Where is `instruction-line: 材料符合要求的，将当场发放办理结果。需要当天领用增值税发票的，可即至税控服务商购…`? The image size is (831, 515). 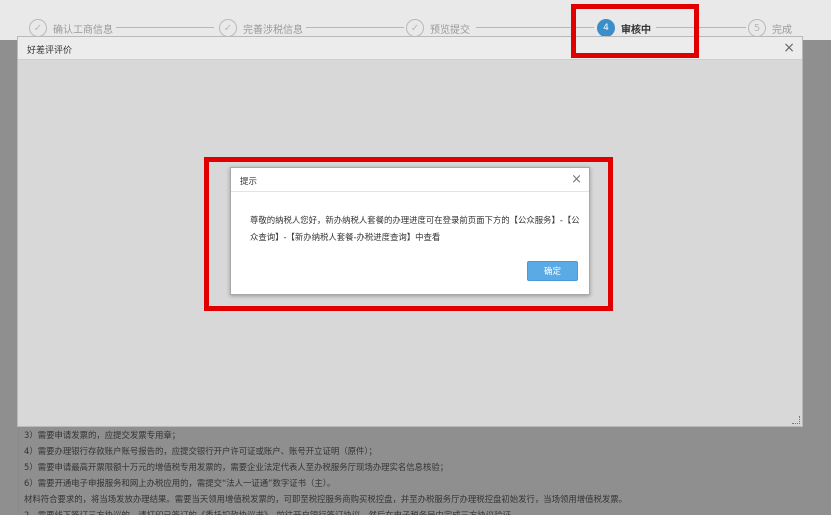
instruction-line: 材料符合要求的，将当场发放办理结果。需要当天领用增值税发票的，可即至税控服务商购… is located at coordinates (325, 499).